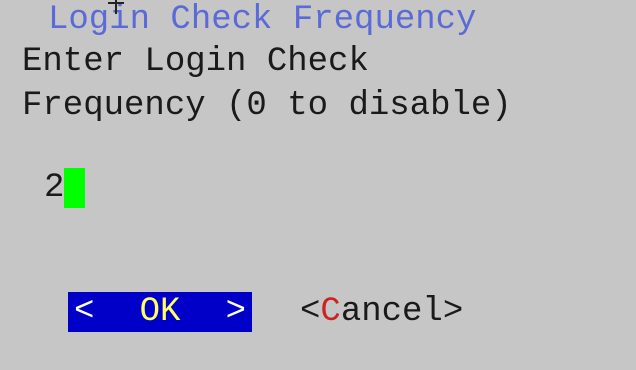 The width and height of the screenshot is (636, 370). Describe the element at coordinates (310, 312) in the screenshot. I see `cancel-button-prefix: <` at that location.